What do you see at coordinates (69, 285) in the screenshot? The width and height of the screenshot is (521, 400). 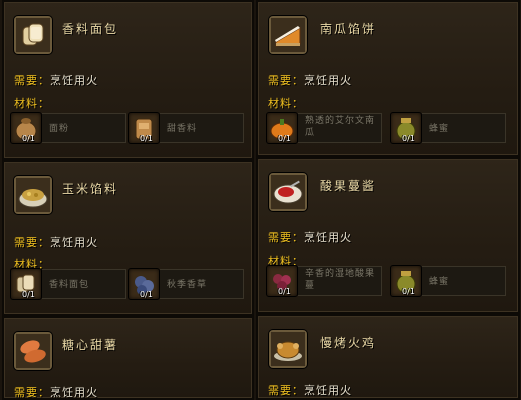 I see `reagent-name: 香料面包` at bounding box center [69, 285].